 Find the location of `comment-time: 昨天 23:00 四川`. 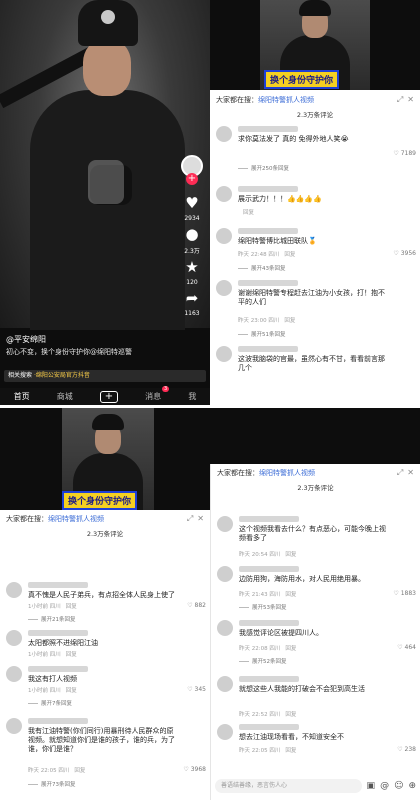

comment-time: 昨天 23:00 四川 is located at coordinates (259, 321).